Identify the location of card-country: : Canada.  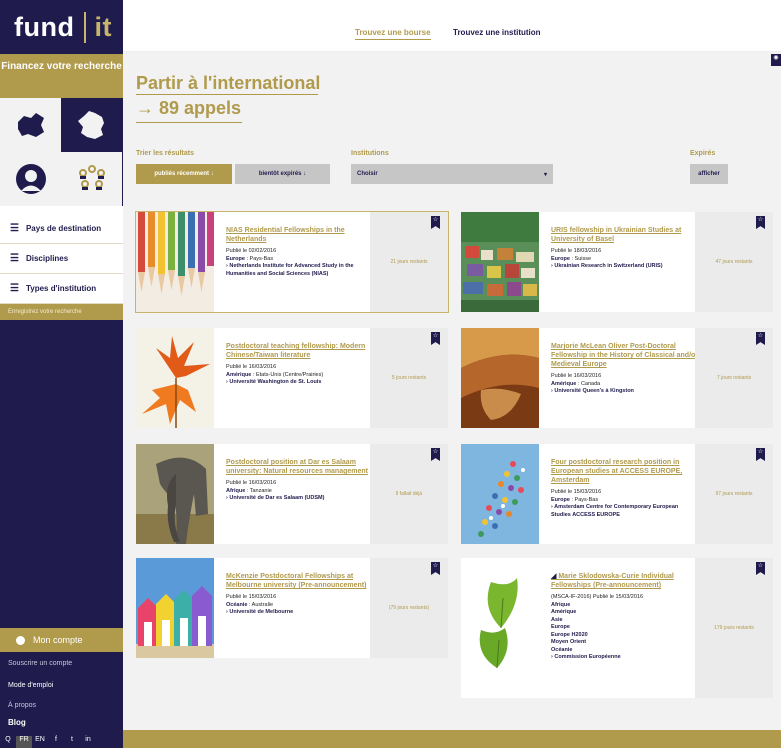
(588, 383).